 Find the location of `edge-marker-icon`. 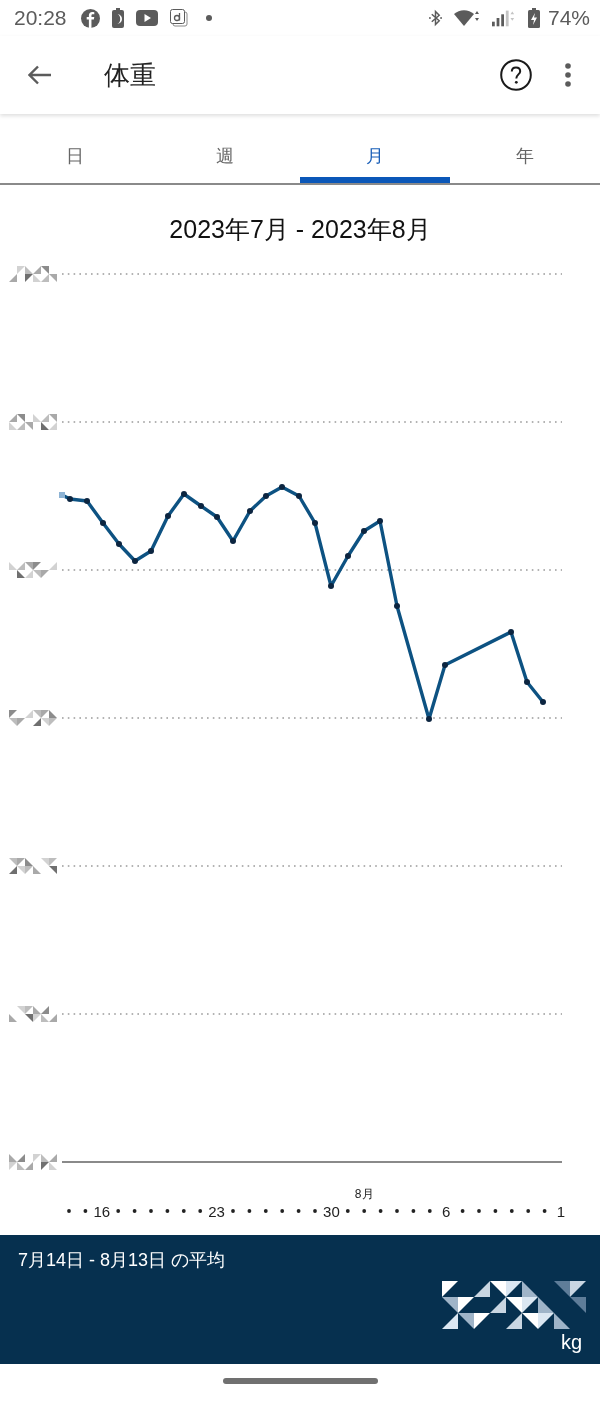

edge-marker-icon is located at coordinates (62, 495).